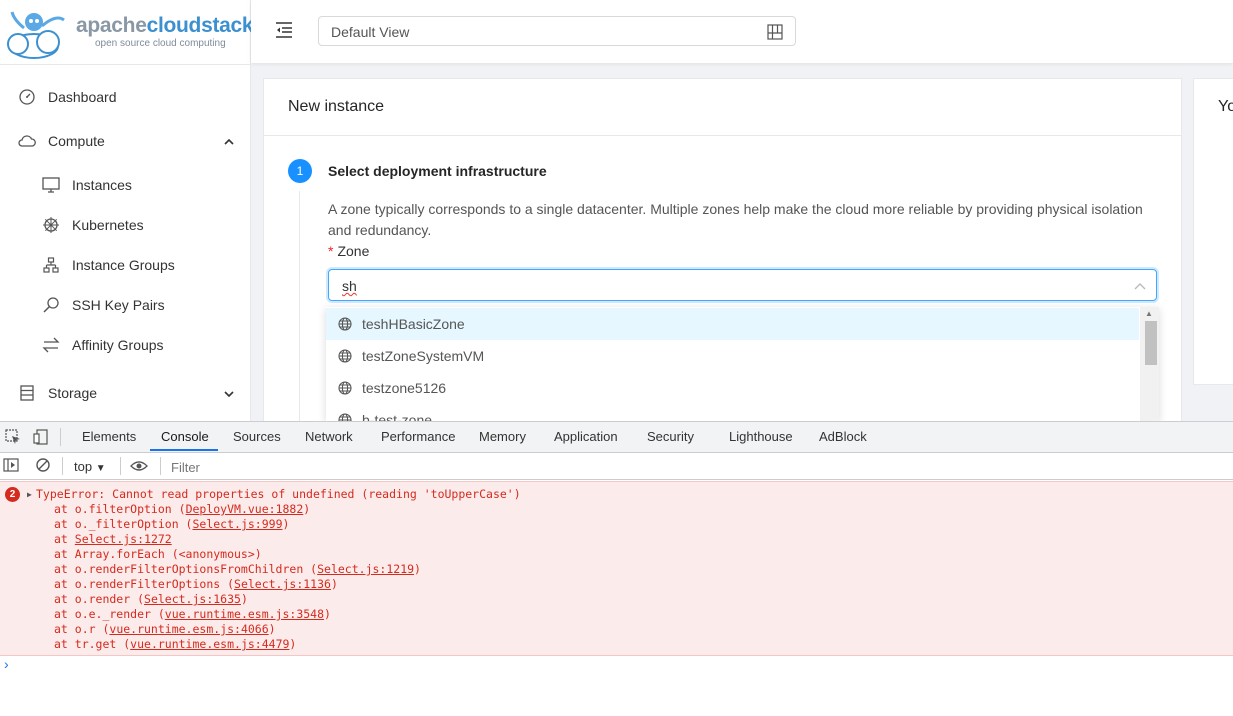  Describe the element at coordinates (742, 285) in the screenshot. I see `zone-select-input: sh` at that location.